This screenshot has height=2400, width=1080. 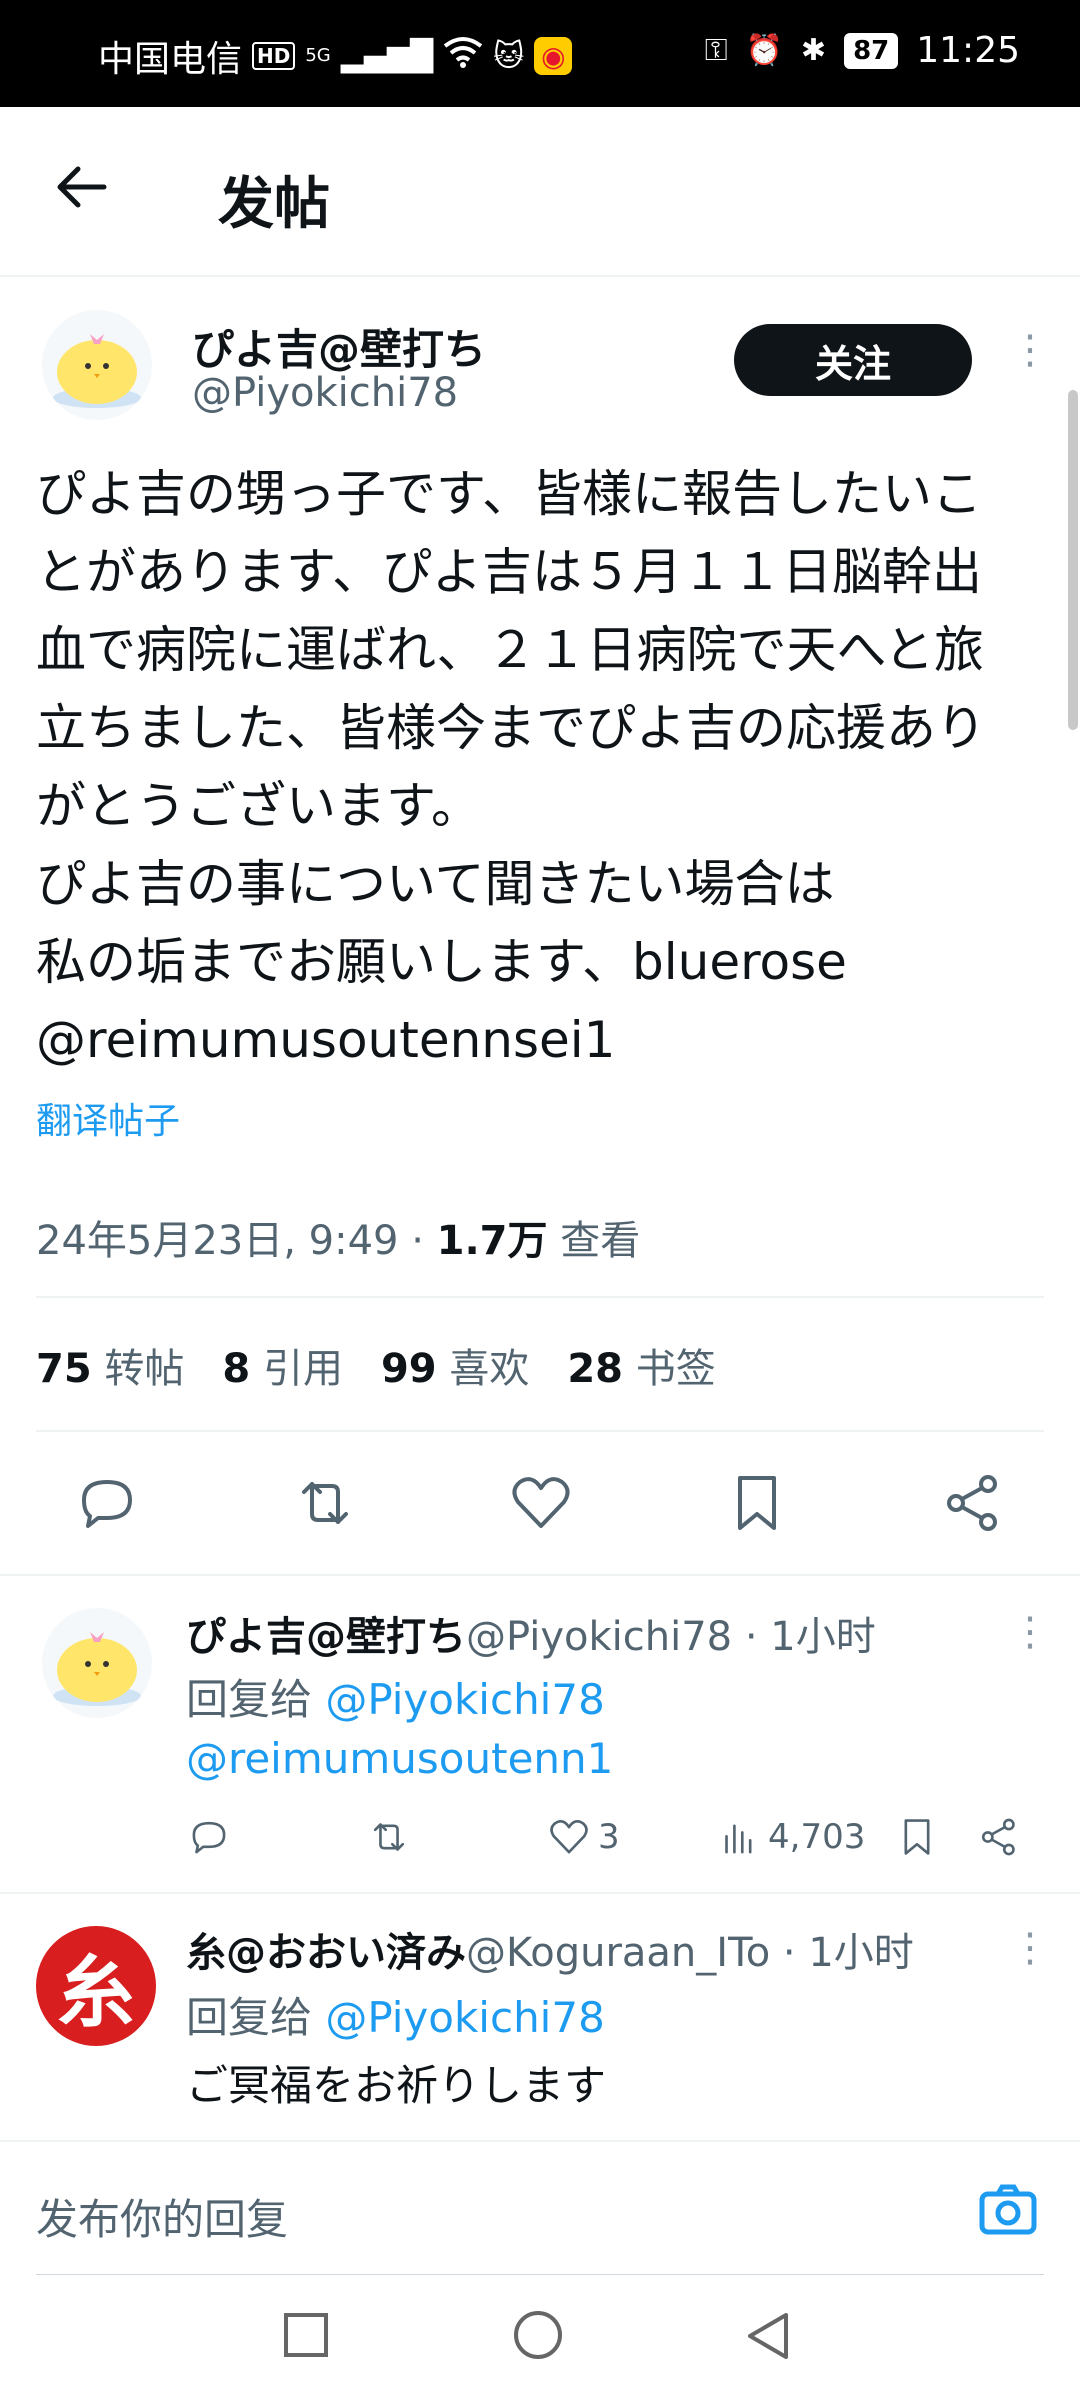 I want to click on reply-to-line: 回复给 @Piyokichi78, so click(x=395, y=1699).